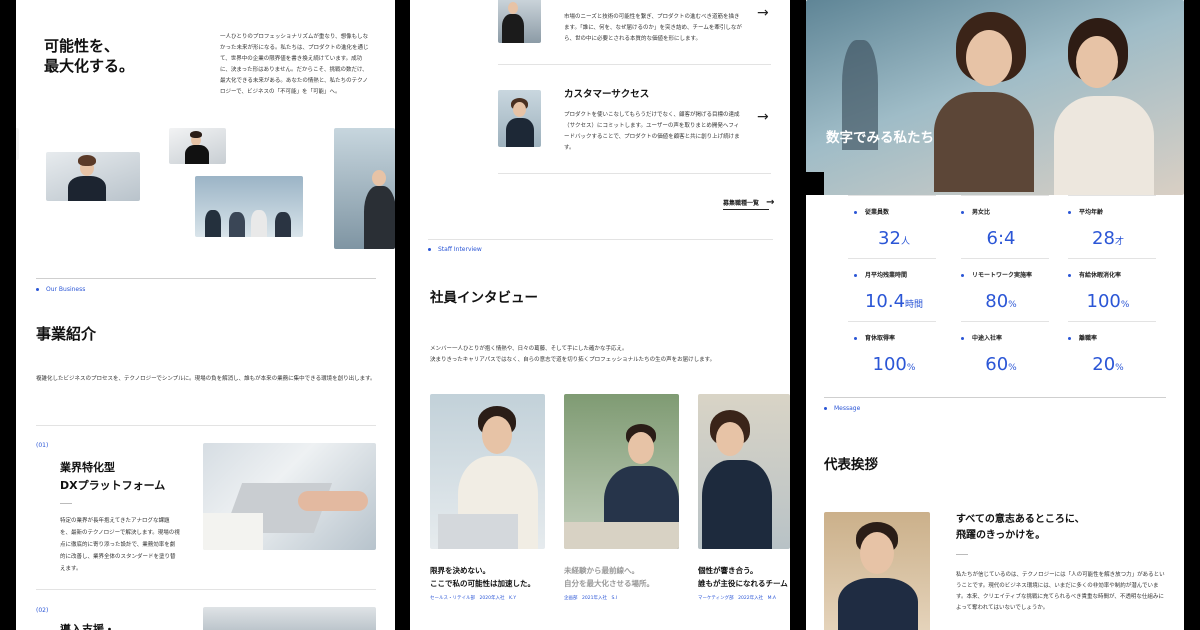 This screenshot has height=630, width=1200. I want to click on stat-value: 28才, so click(1108, 238).